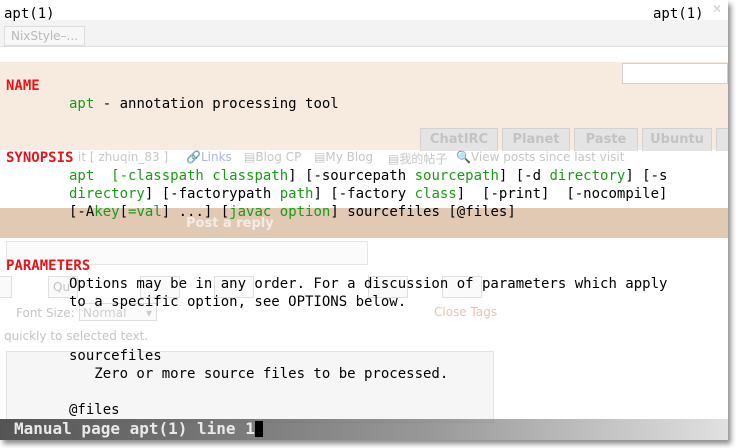  Describe the element at coordinates (678, 14) in the screenshot. I see `man-header-right: apt(1)` at that location.